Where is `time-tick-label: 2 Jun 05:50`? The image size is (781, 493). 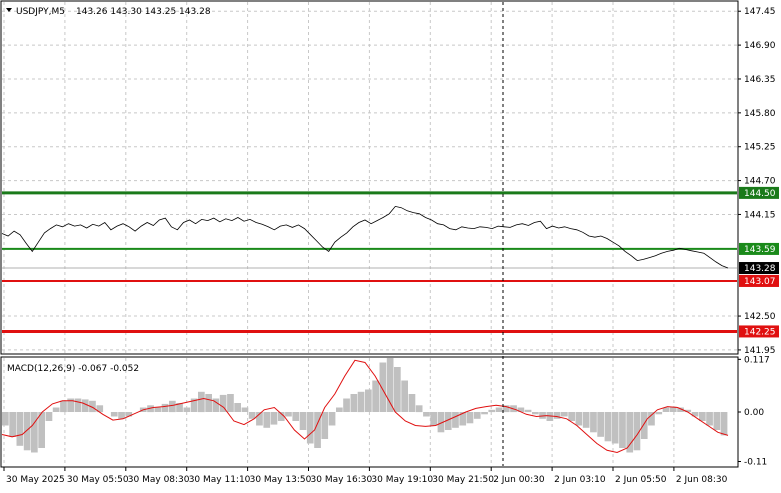 time-tick-label: 2 Jun 05:50 is located at coordinates (641, 480).